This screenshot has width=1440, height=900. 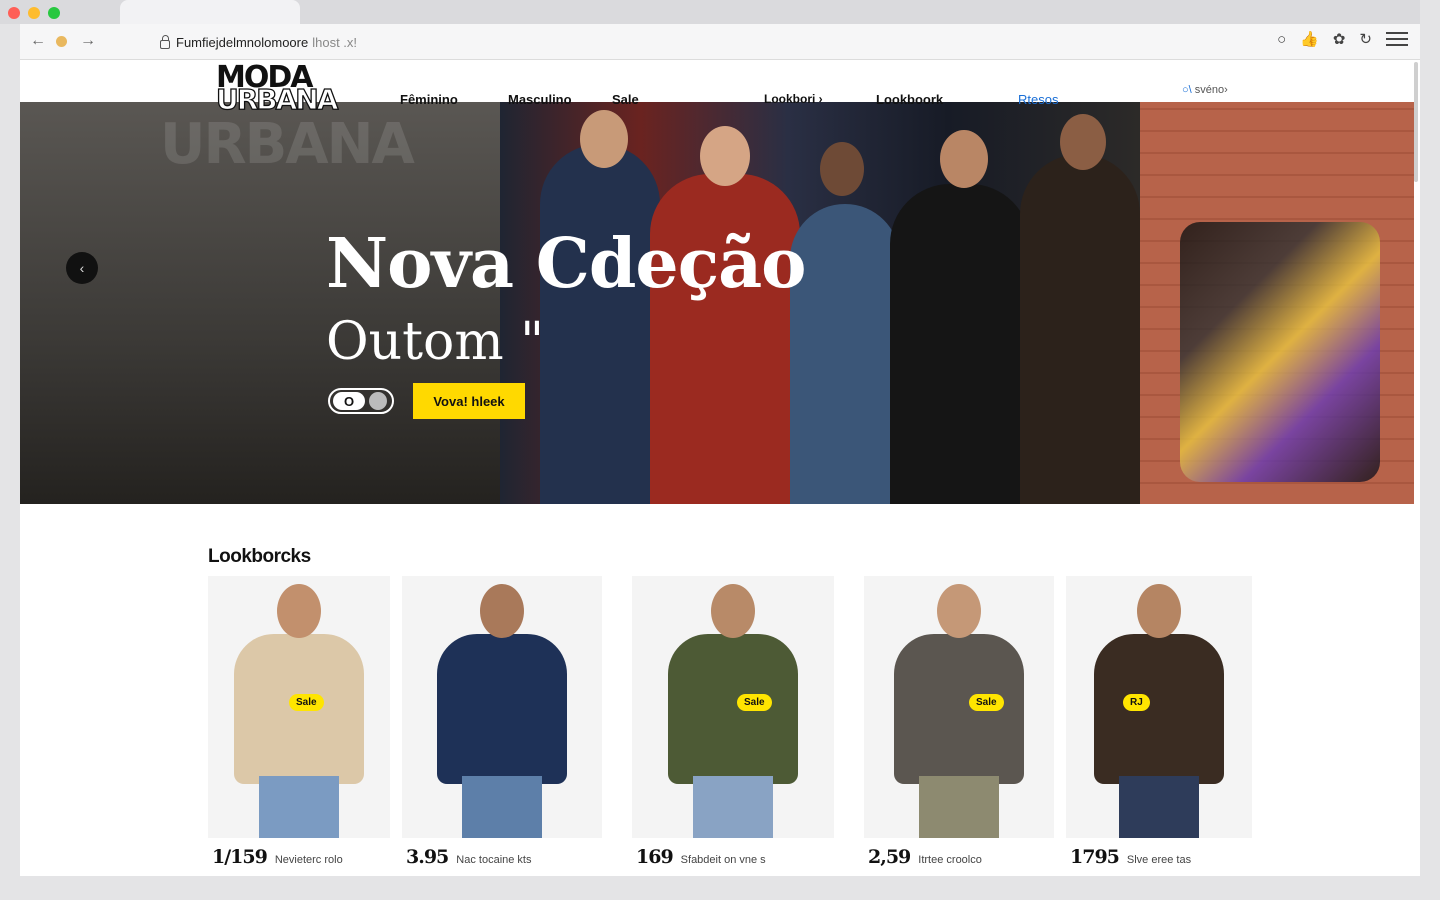 I want to click on lock-icon, so click(x=165, y=41).